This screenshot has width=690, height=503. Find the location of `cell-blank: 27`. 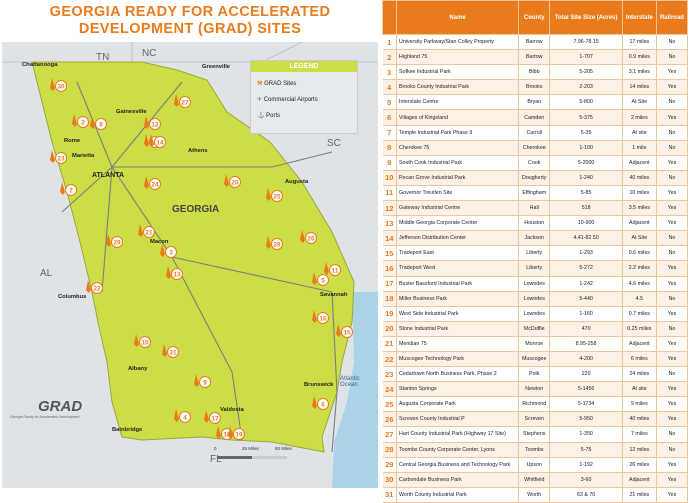

cell-blank: 27 is located at coordinates (389, 434).